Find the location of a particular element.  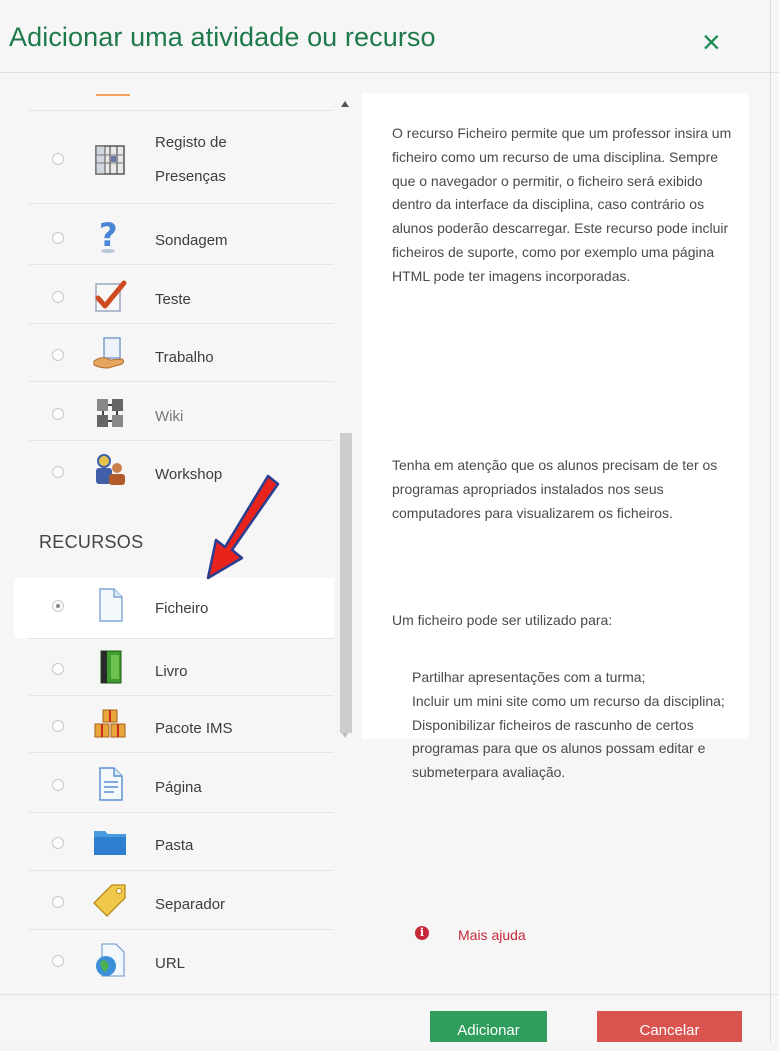

option-label: Pasta is located at coordinates (174, 845).